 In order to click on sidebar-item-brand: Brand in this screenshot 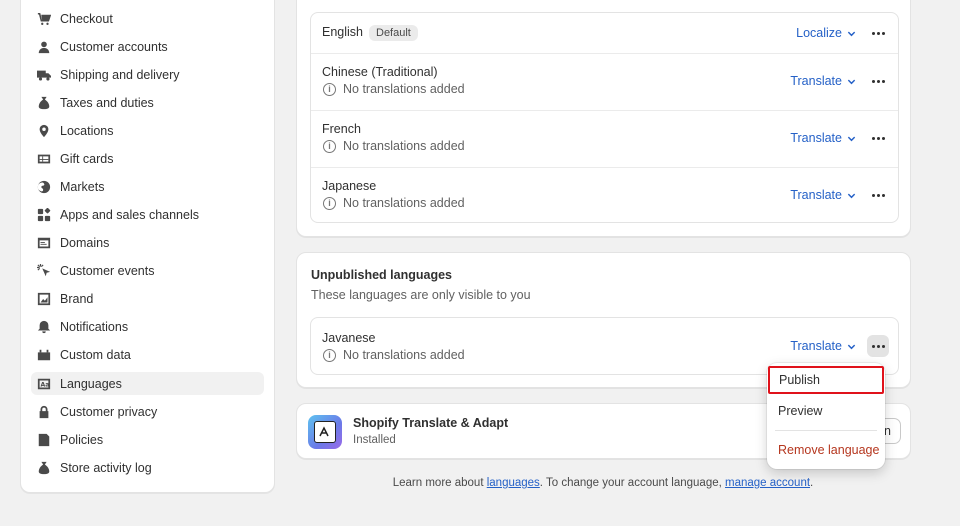, I will do `click(147, 298)`.